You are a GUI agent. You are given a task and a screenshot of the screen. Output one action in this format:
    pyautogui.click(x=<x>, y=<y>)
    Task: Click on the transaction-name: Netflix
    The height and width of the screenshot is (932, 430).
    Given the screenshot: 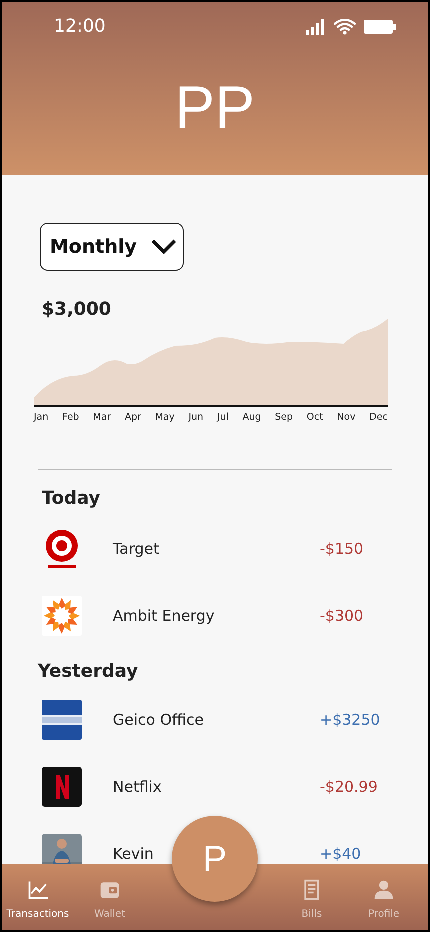 What is the action you would take?
    pyautogui.click(x=137, y=787)
    